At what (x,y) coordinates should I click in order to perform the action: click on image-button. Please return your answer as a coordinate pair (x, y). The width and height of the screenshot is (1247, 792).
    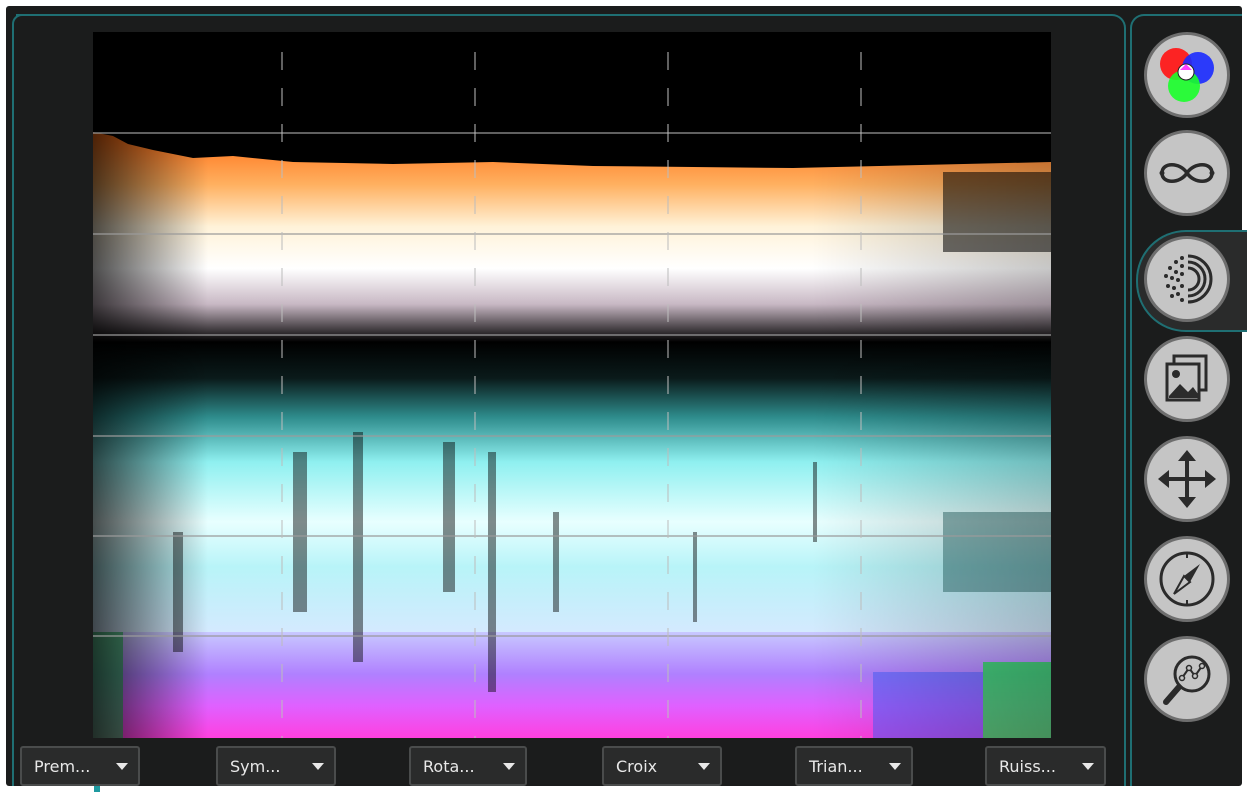
    Looking at the image, I should click on (1187, 379).